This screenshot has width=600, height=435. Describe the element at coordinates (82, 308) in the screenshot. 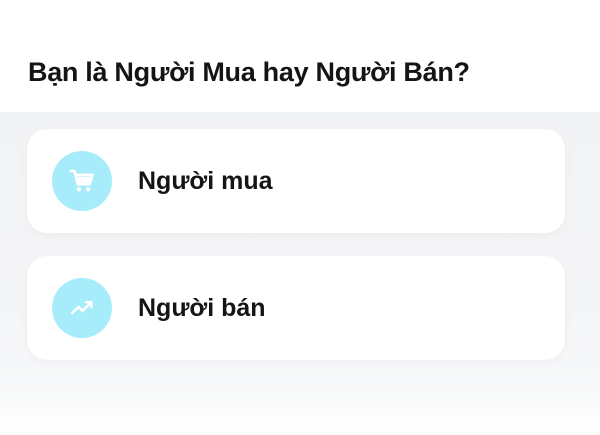

I see `trending-up-icon` at that location.